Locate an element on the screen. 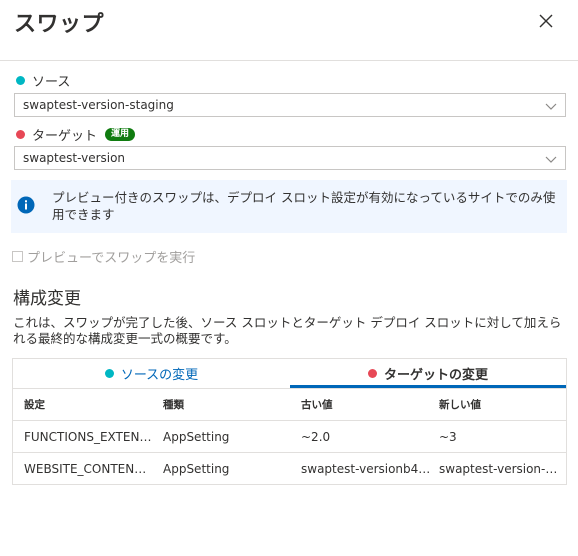 This screenshot has width=578, height=556. panel-title: スワップ is located at coordinates (59, 24).